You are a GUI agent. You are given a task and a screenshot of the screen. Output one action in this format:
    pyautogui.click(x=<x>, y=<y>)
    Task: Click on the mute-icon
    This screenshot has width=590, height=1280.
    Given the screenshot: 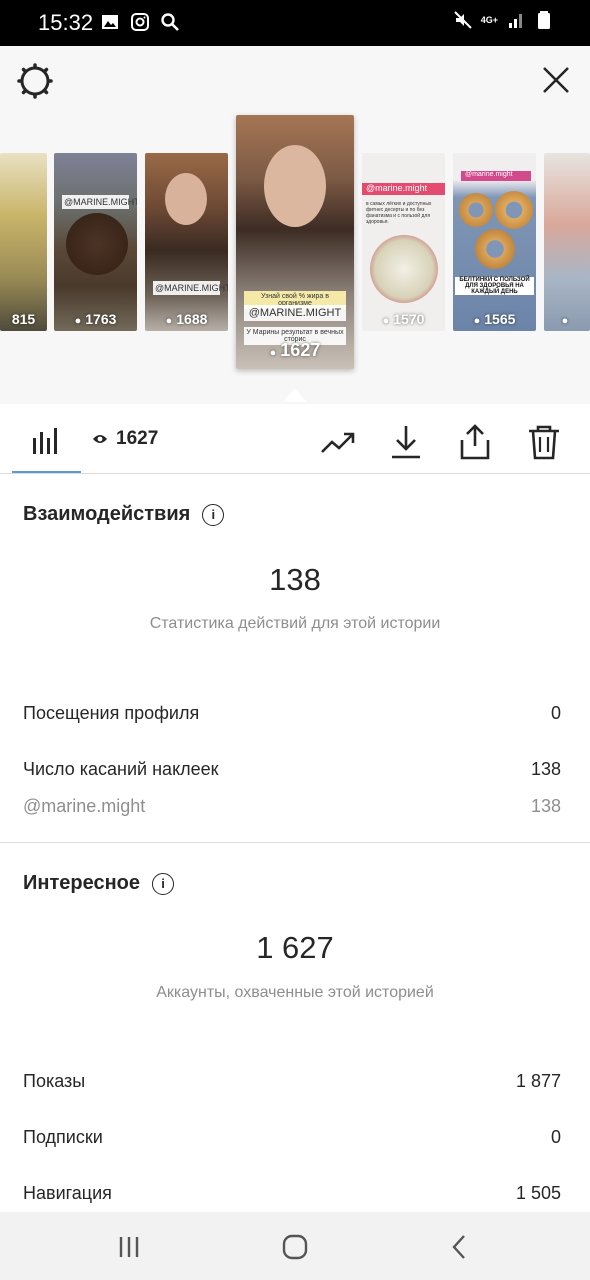 What is the action you would take?
    pyautogui.click(x=463, y=20)
    